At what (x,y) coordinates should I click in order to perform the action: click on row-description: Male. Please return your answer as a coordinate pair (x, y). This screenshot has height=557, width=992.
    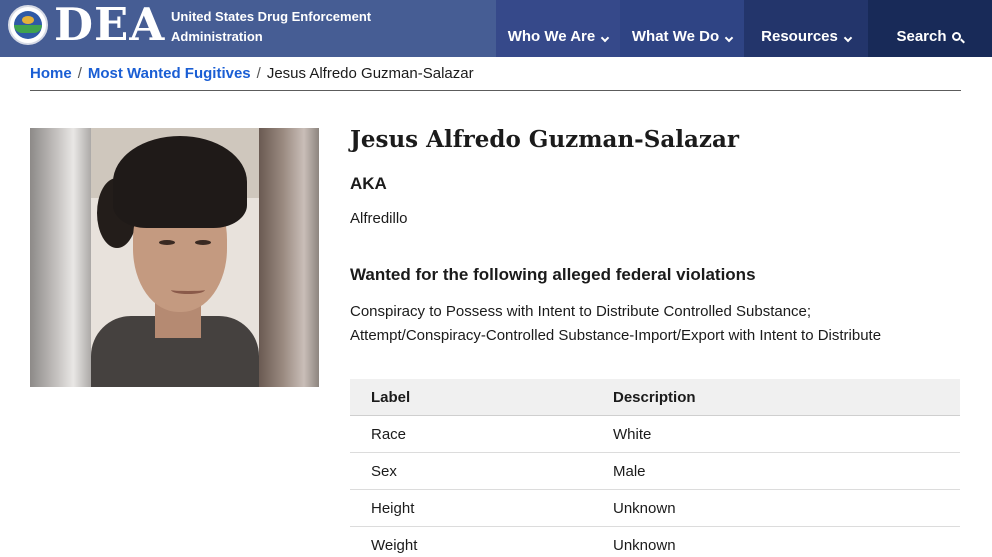
    Looking at the image, I should click on (629, 471).